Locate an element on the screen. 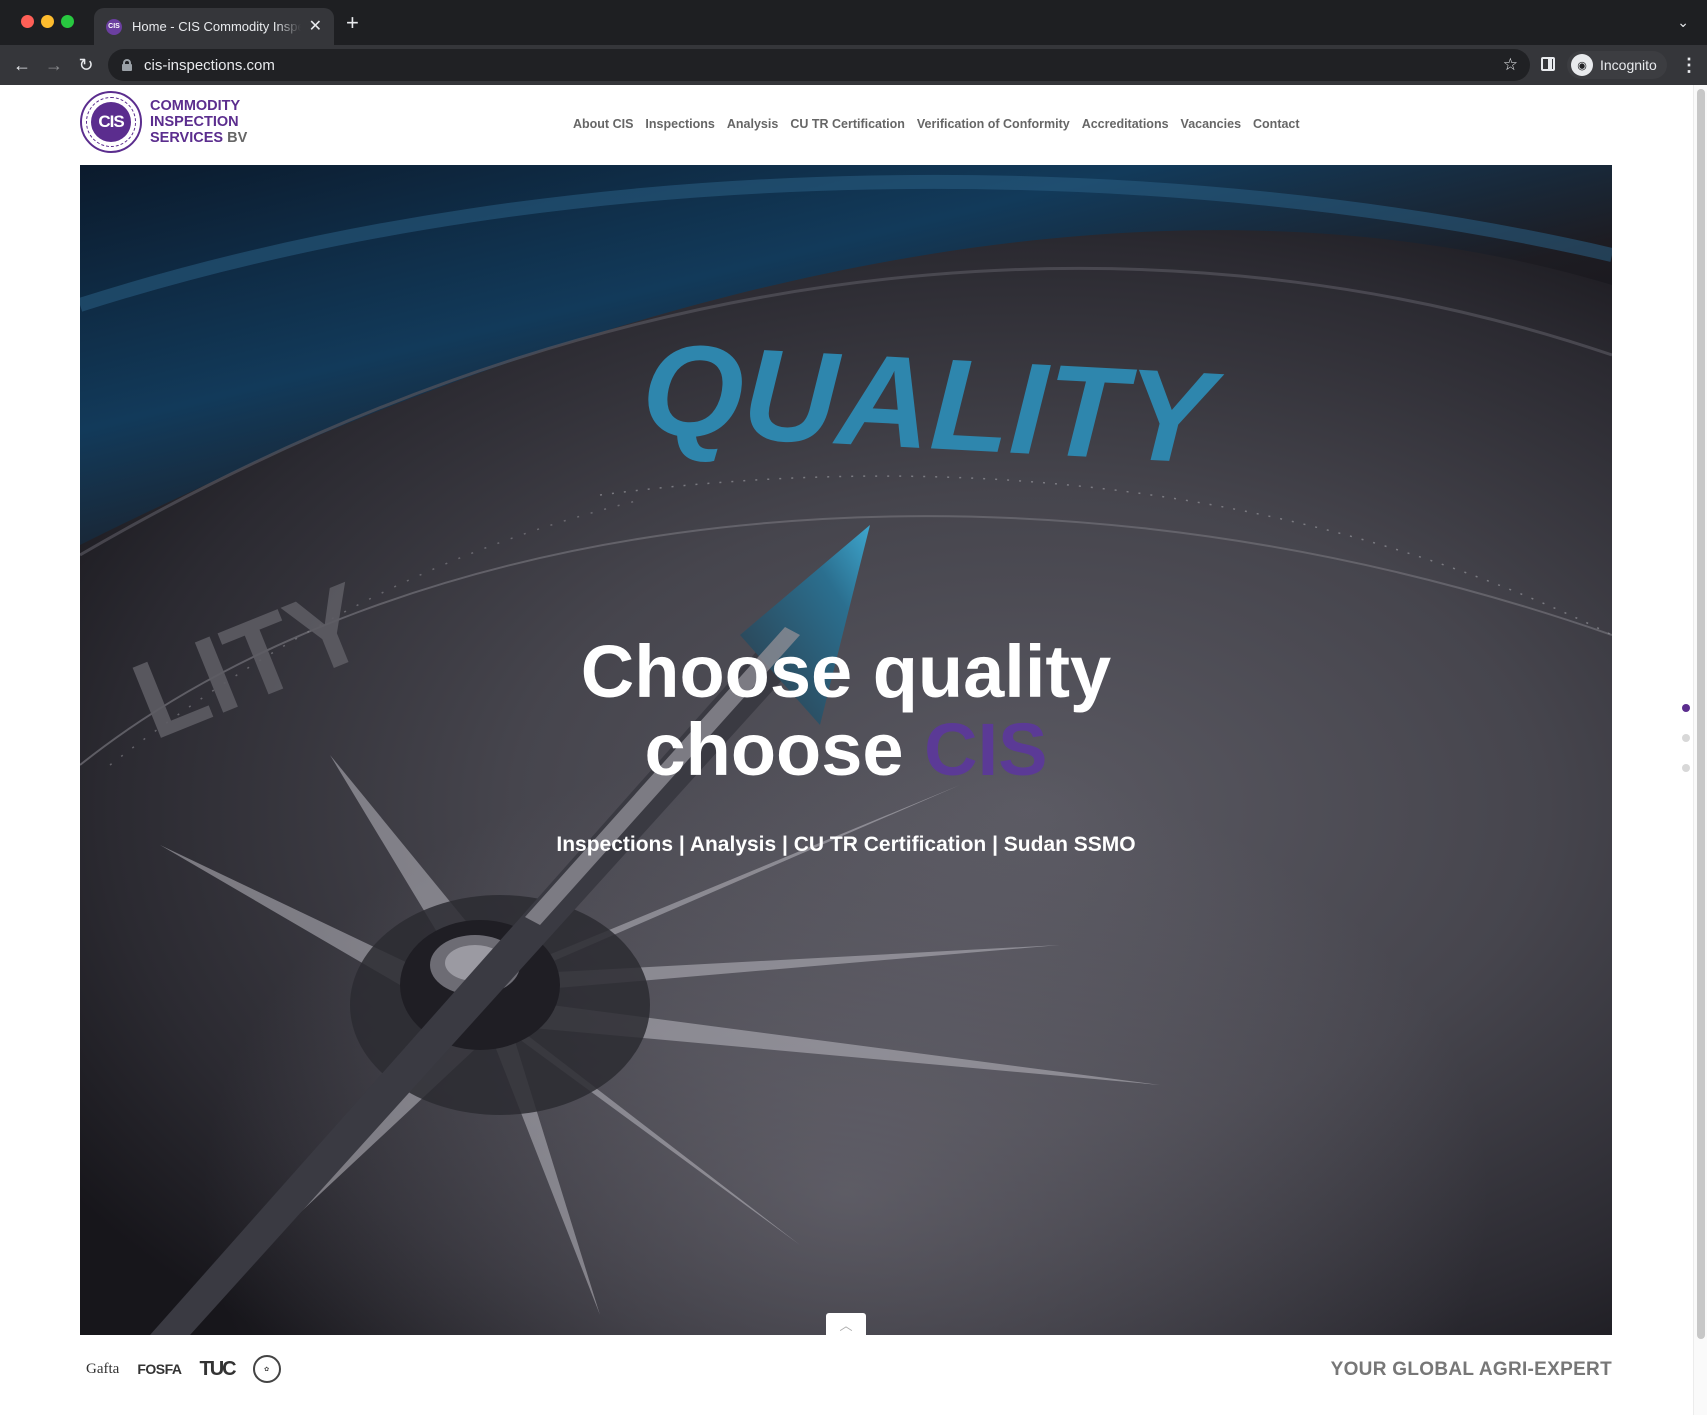 The image size is (1707, 1415). hero-title-accent: CIS is located at coordinates (986, 749).